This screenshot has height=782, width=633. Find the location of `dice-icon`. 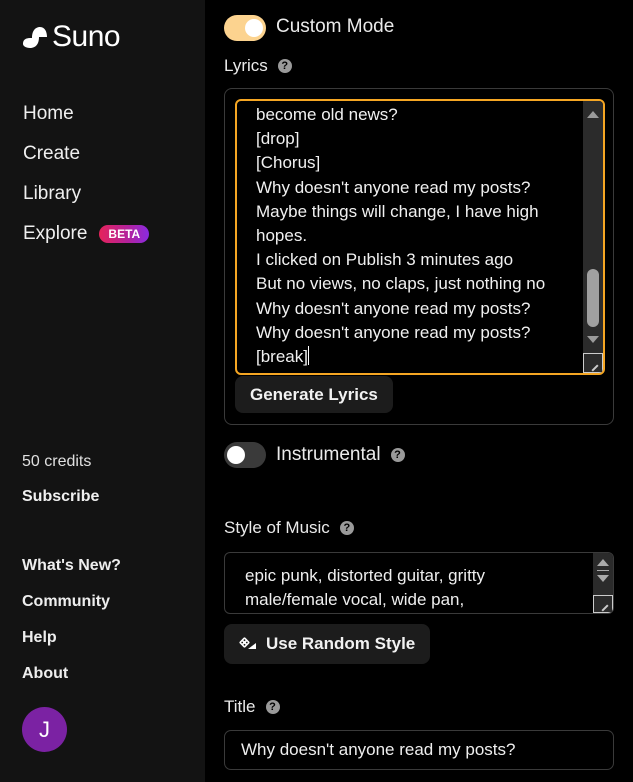

dice-icon is located at coordinates (247, 643).